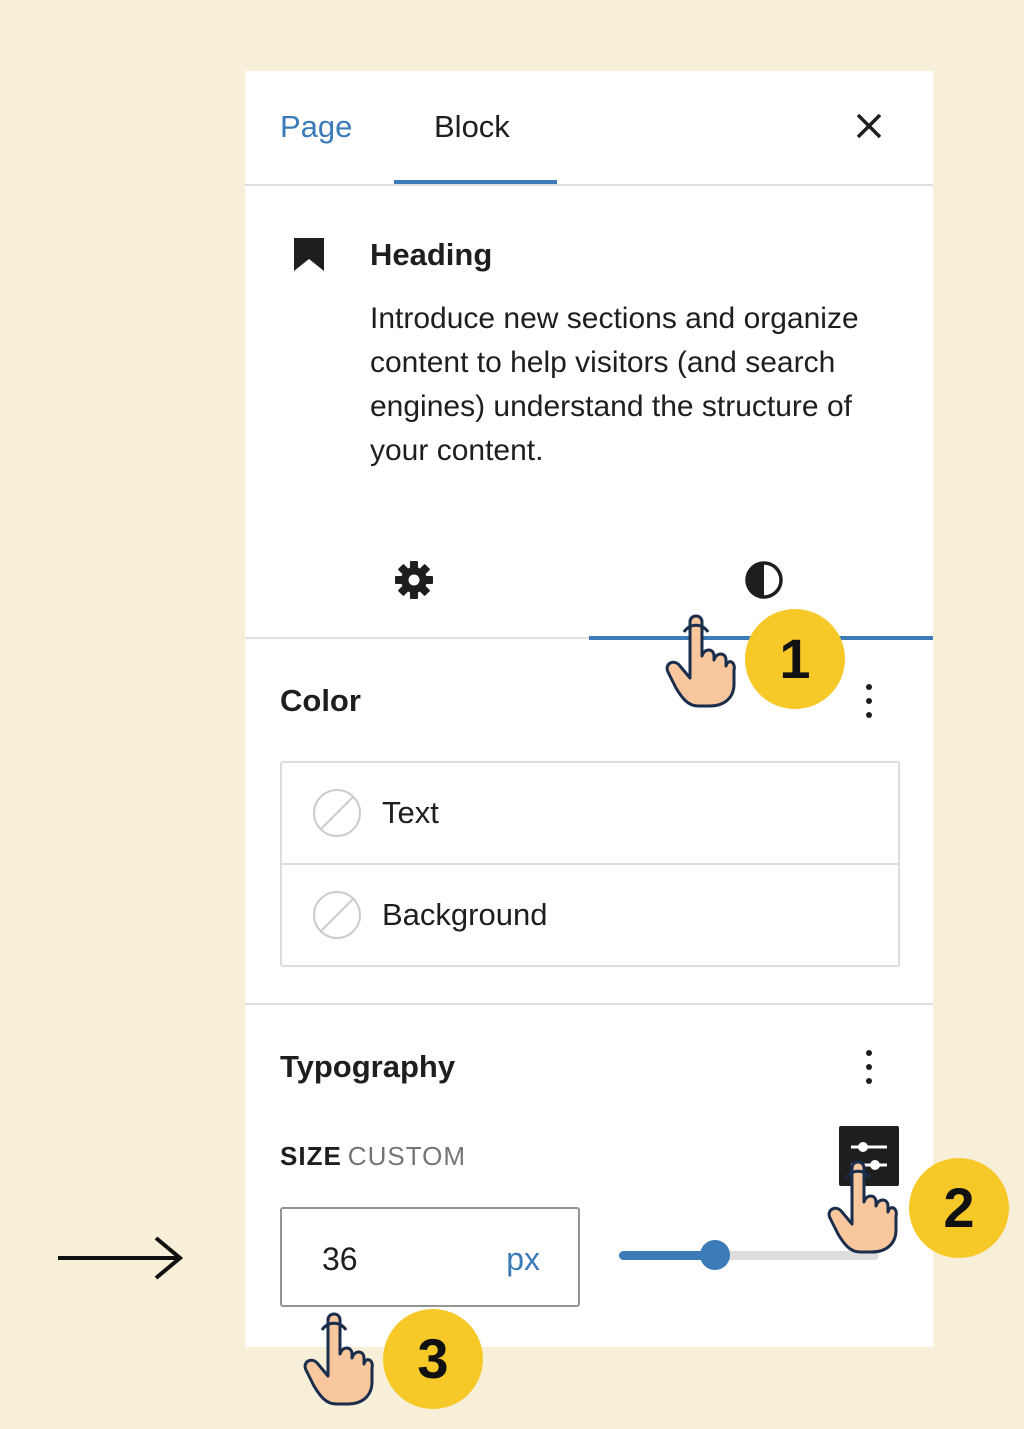 Image resolution: width=1024 pixels, height=1429 pixels. Describe the element at coordinates (368, 1066) in the screenshot. I see `typography-section-title: Typography` at that location.